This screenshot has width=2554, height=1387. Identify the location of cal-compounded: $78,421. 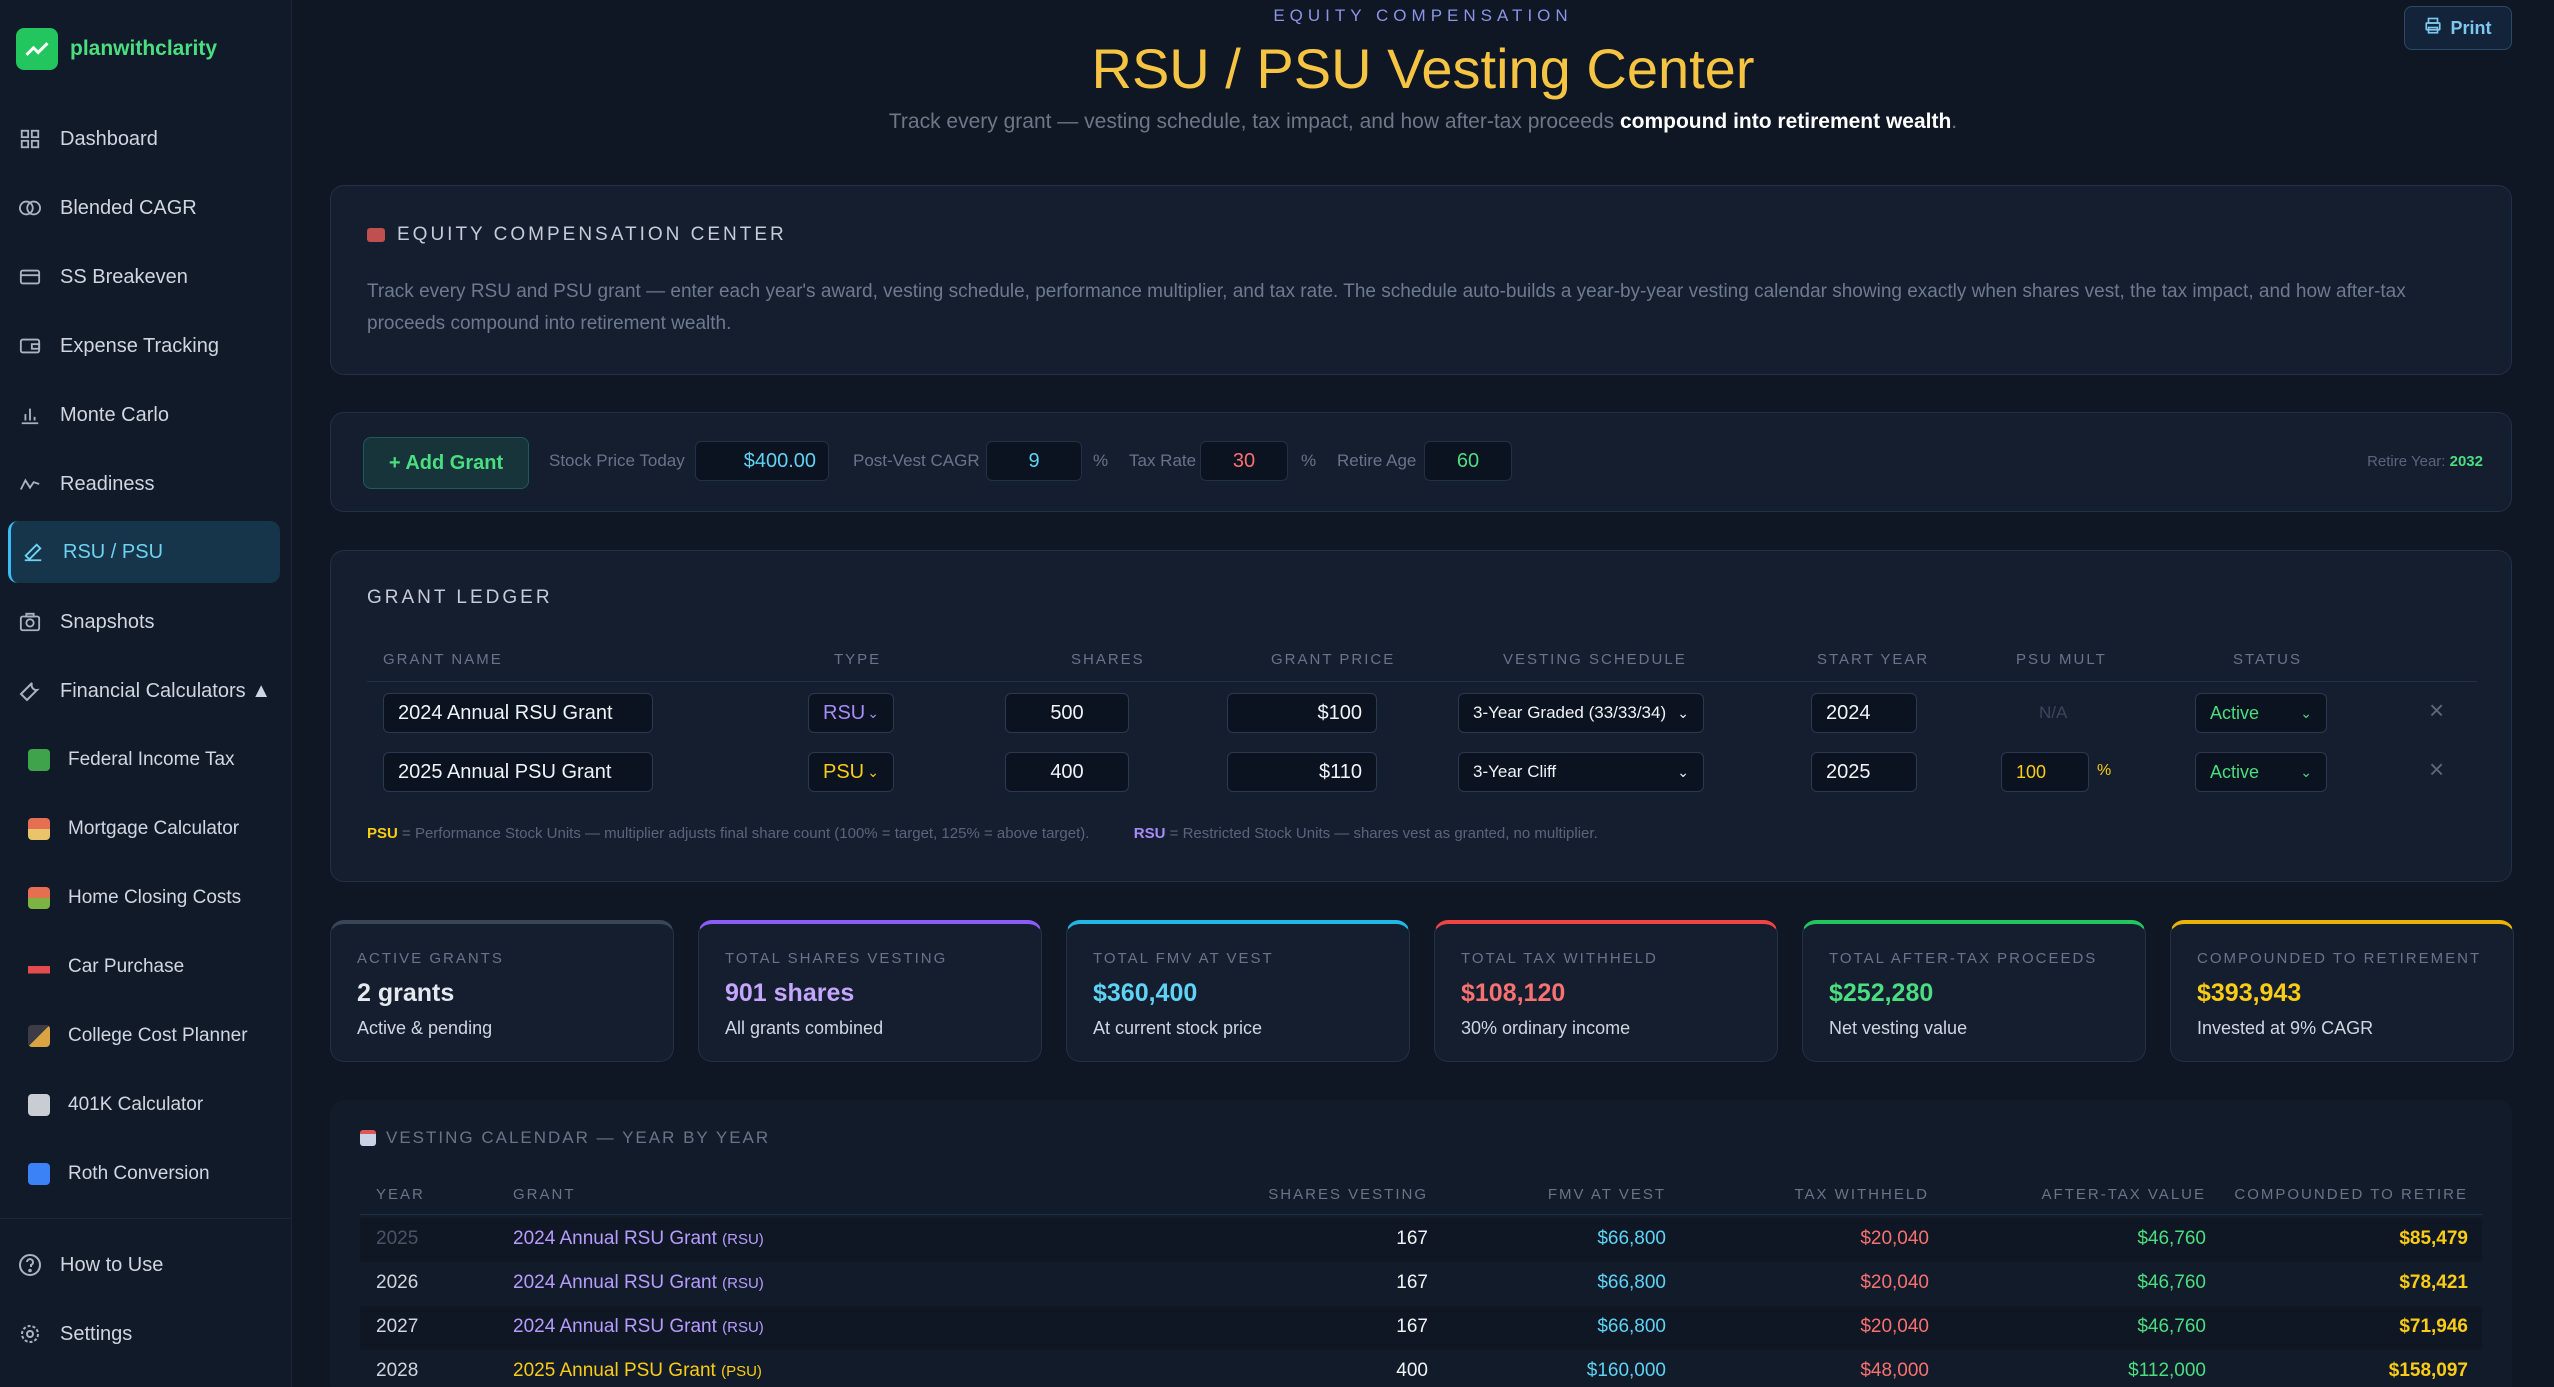
(2433, 1282).